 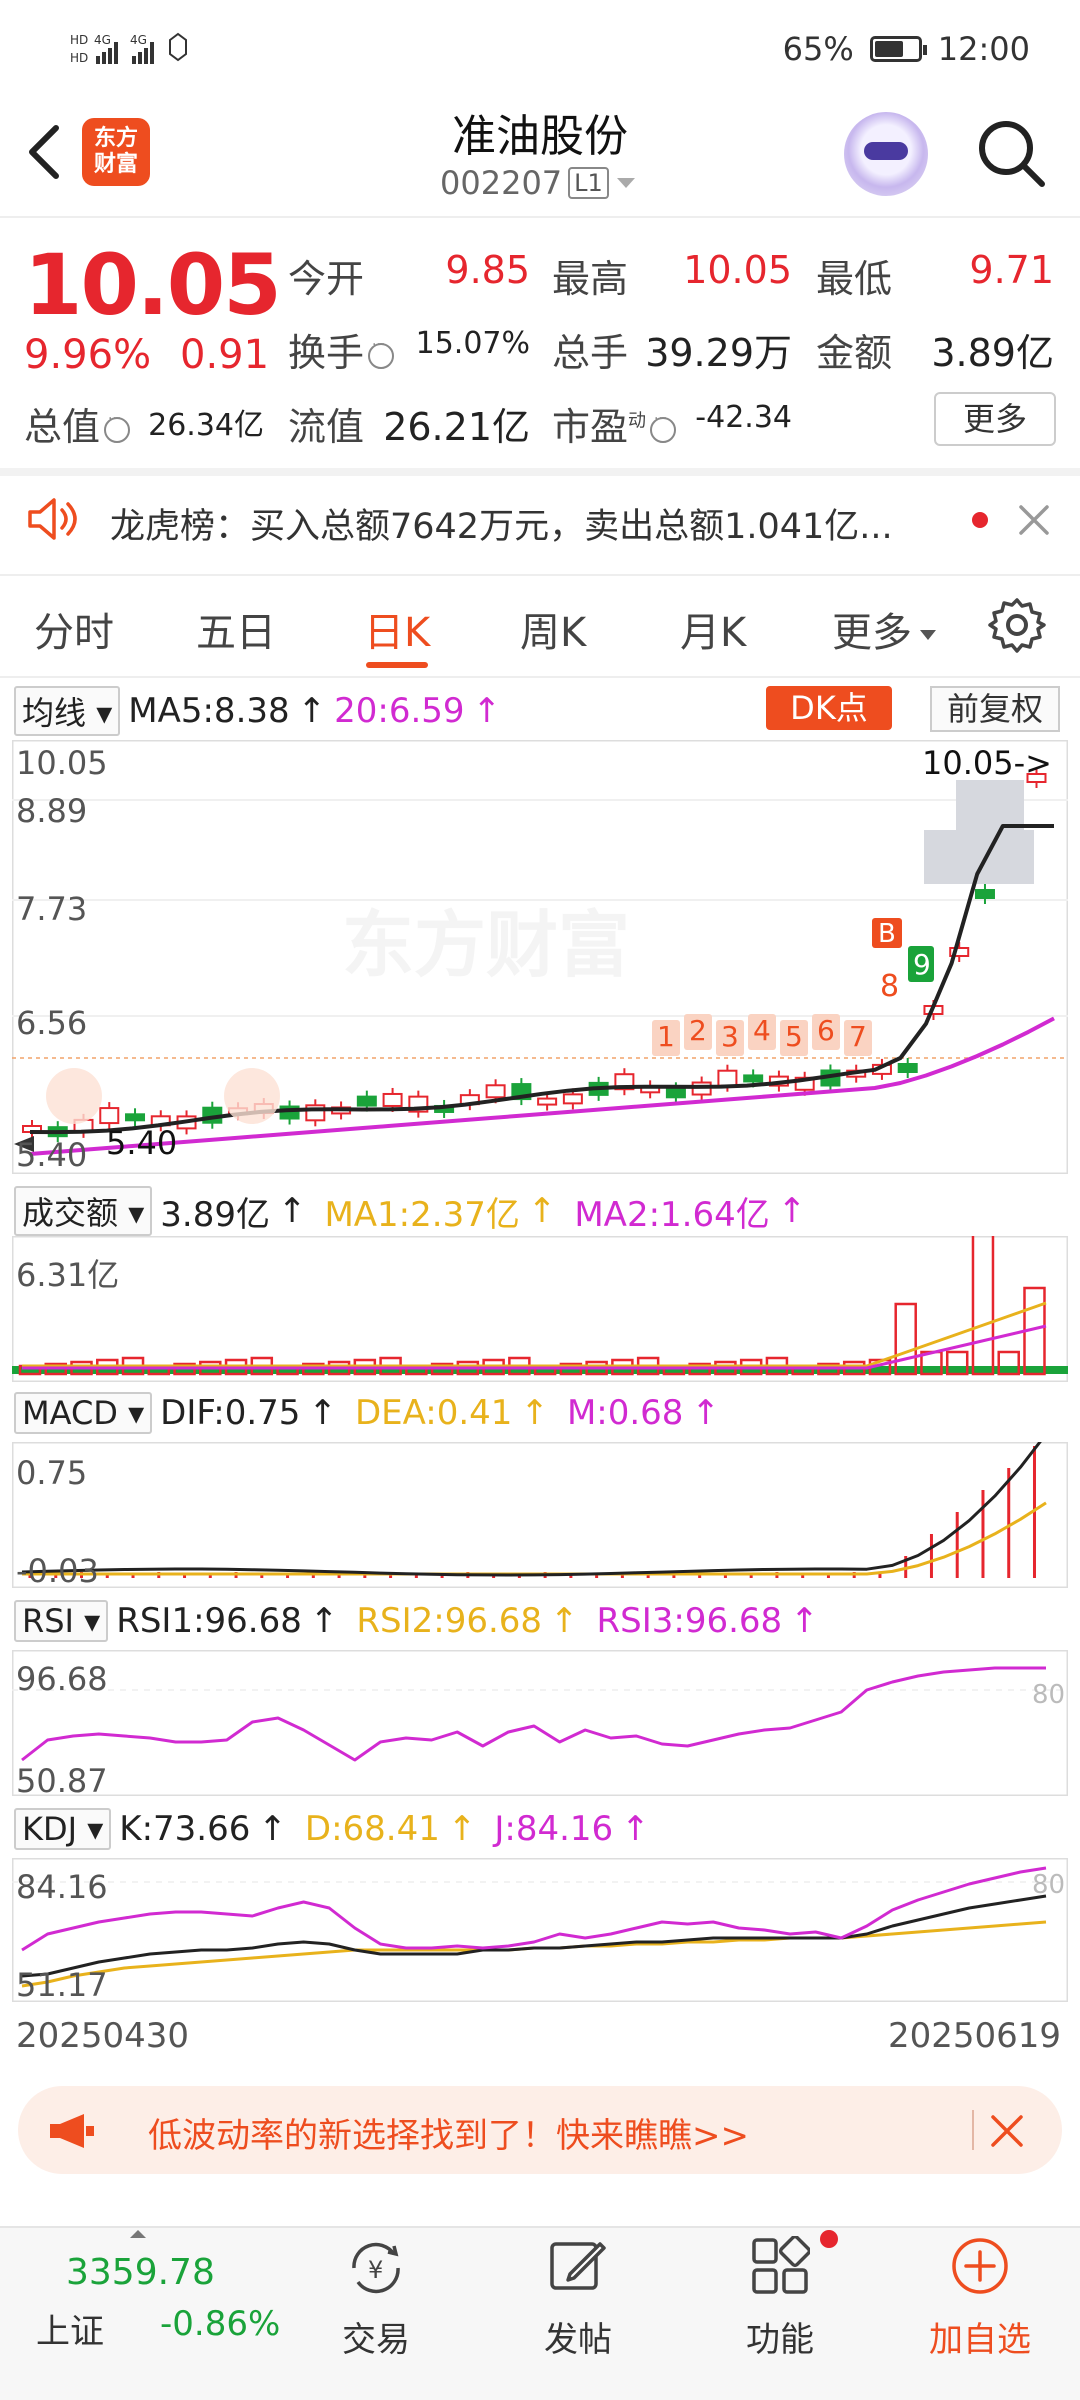 I want to click on dk-points-button: DK点, so click(x=829, y=708).